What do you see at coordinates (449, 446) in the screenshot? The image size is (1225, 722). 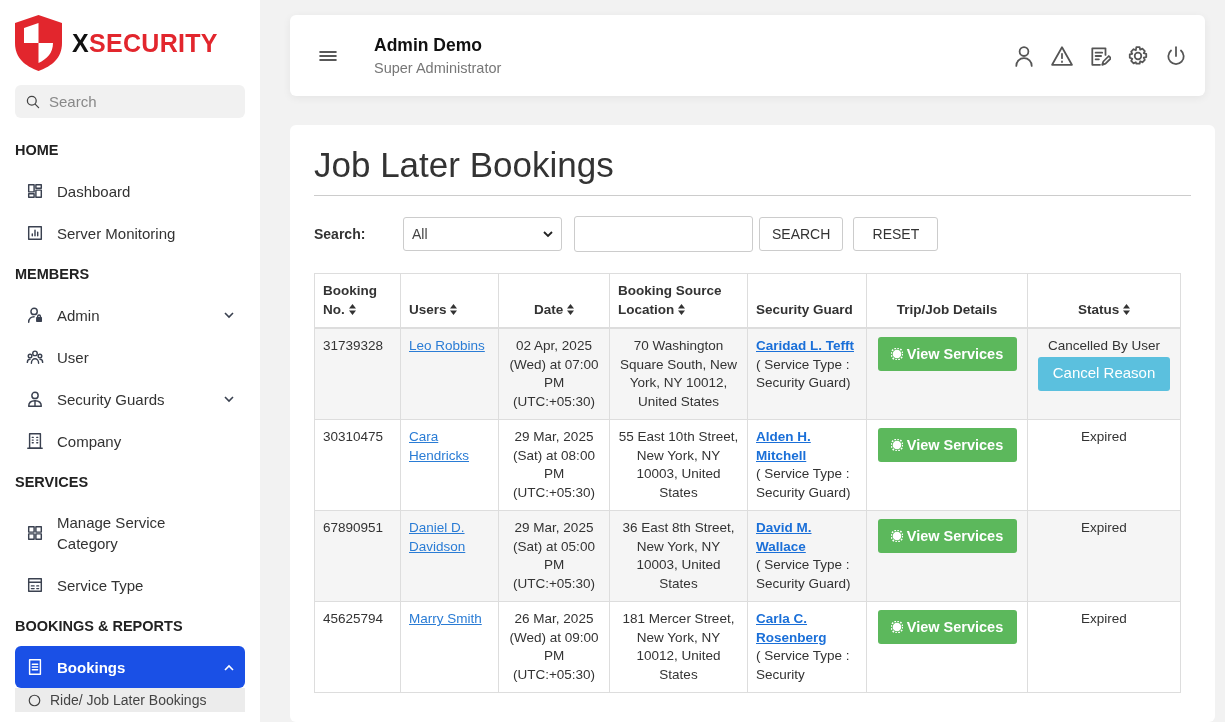 I see `user-link: Cara Hendricks` at bounding box center [449, 446].